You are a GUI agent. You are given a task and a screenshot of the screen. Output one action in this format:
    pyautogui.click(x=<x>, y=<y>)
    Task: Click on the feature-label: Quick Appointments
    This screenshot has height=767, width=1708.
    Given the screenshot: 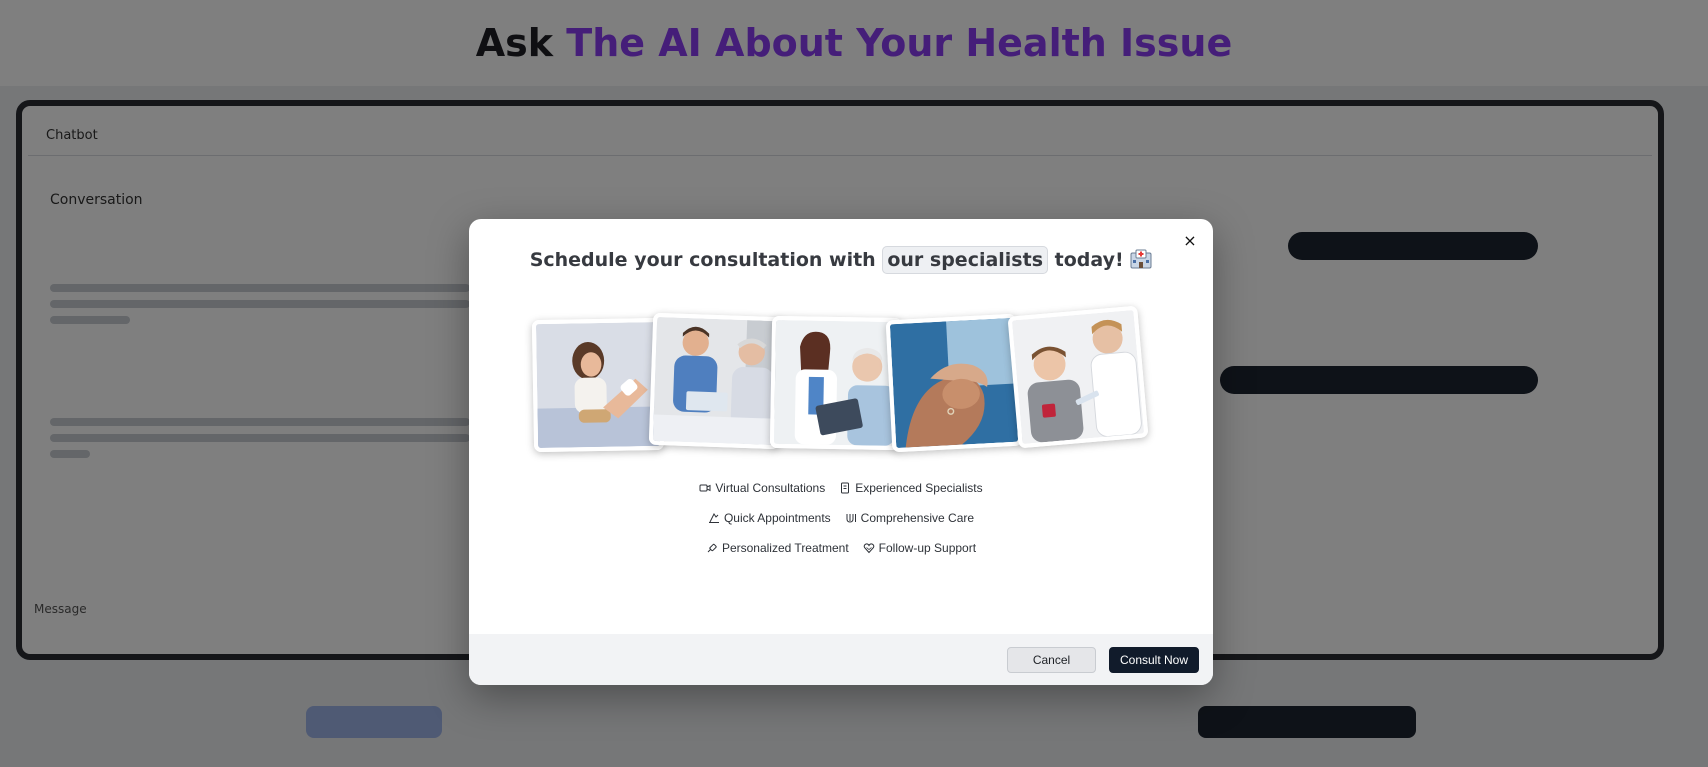 What is the action you would take?
    pyautogui.click(x=777, y=518)
    